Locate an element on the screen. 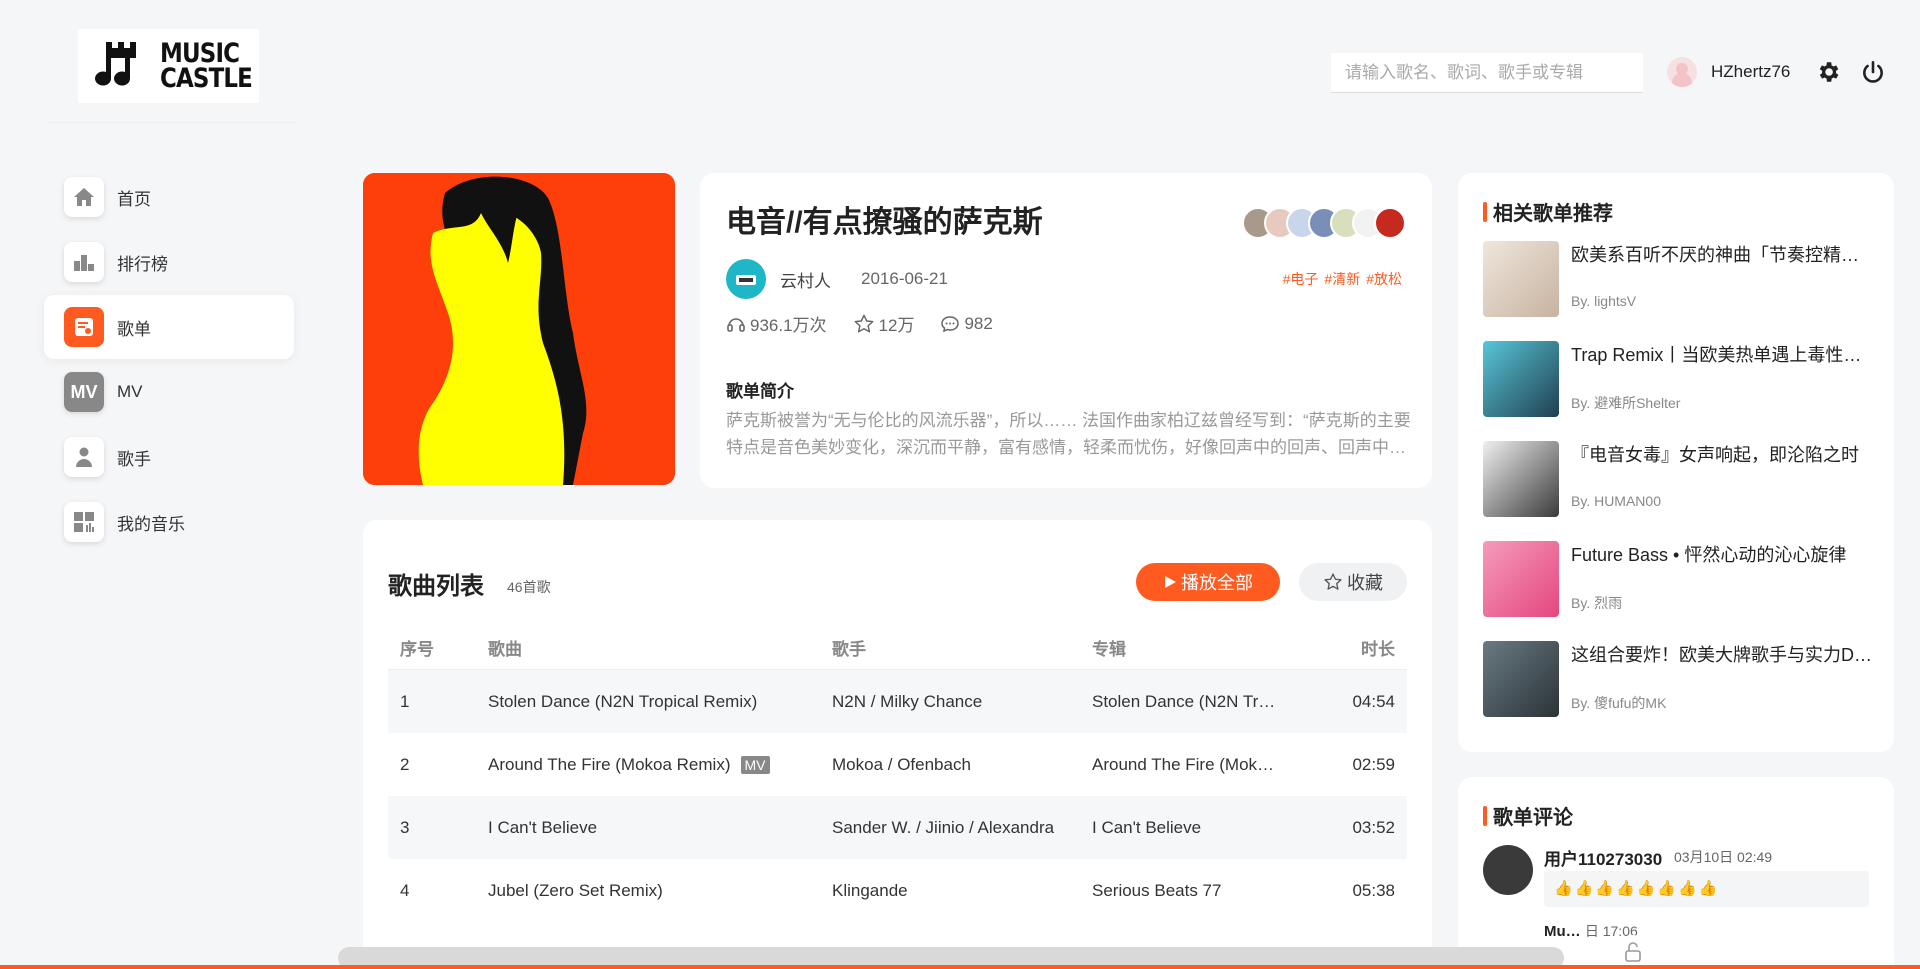 Image resolution: width=1920 pixels, height=969 pixels. related-playlist-author: By. 避难所Shelter is located at coordinates (1626, 403).